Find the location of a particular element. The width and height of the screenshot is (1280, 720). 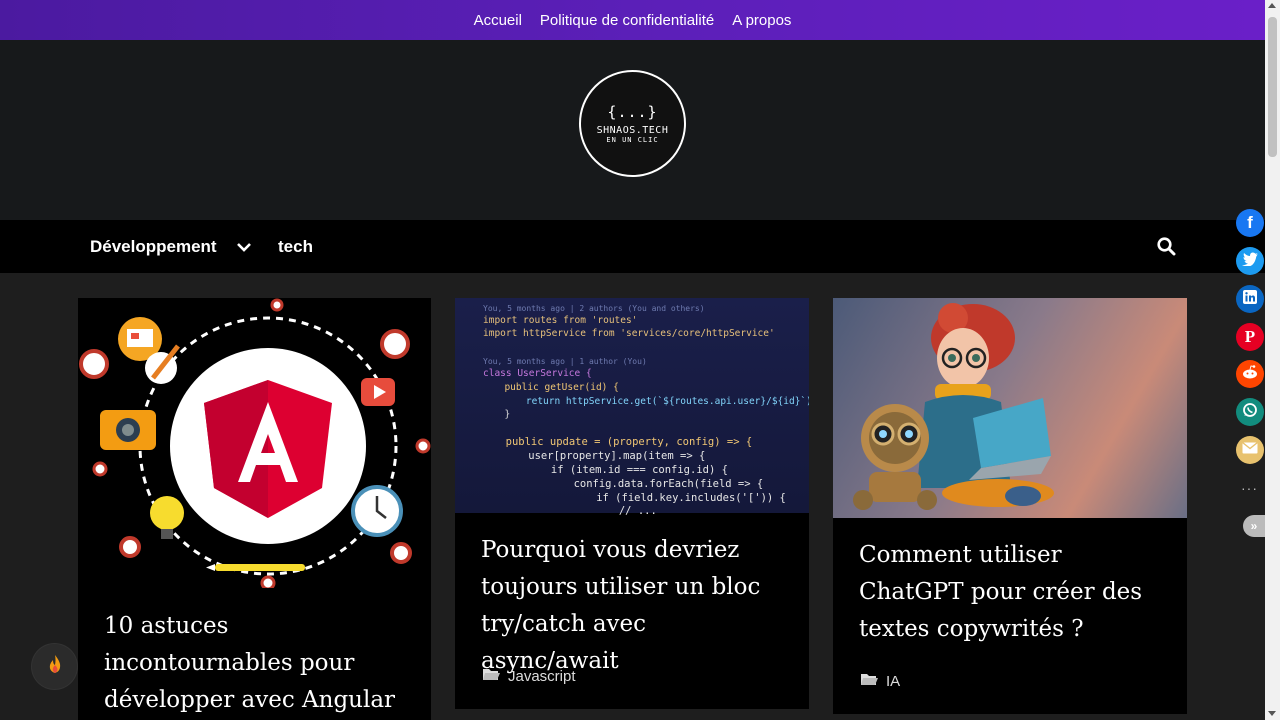

scroll-up-arrow is located at coordinates (1272, 5).